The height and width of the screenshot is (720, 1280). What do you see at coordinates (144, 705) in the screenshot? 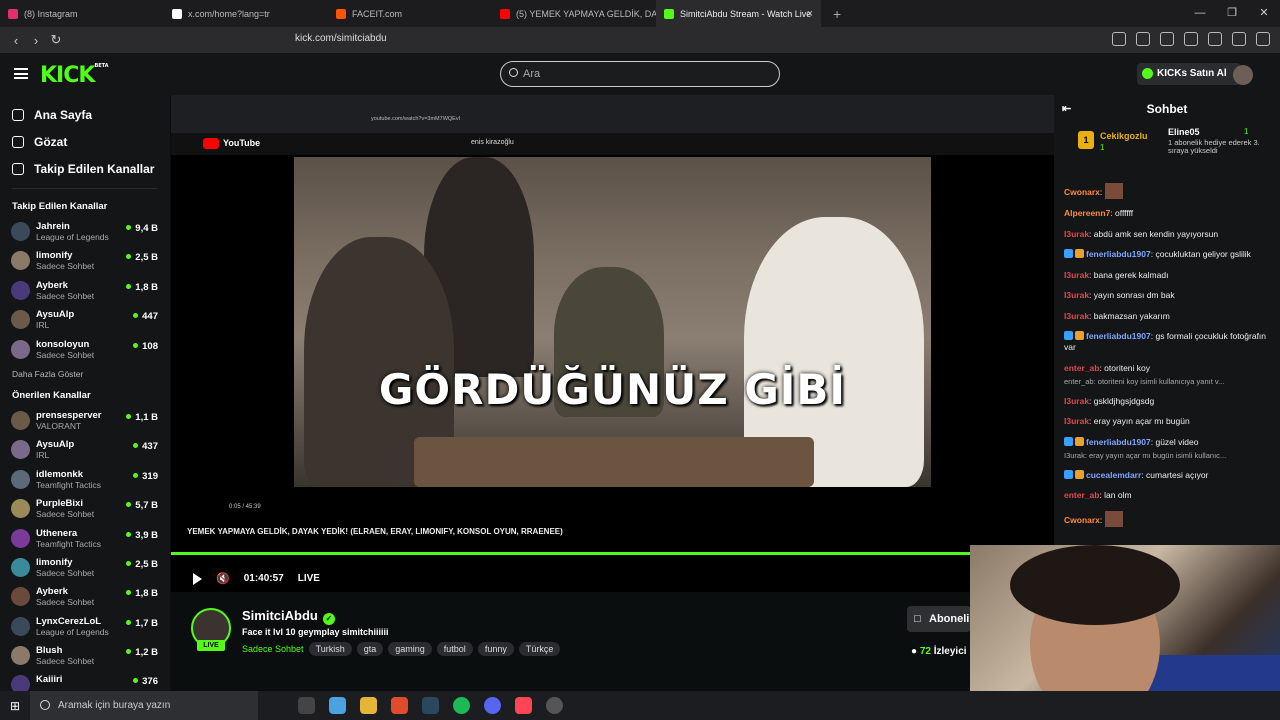
I see `taskbar-search: Aramak için buraya yazın` at bounding box center [144, 705].